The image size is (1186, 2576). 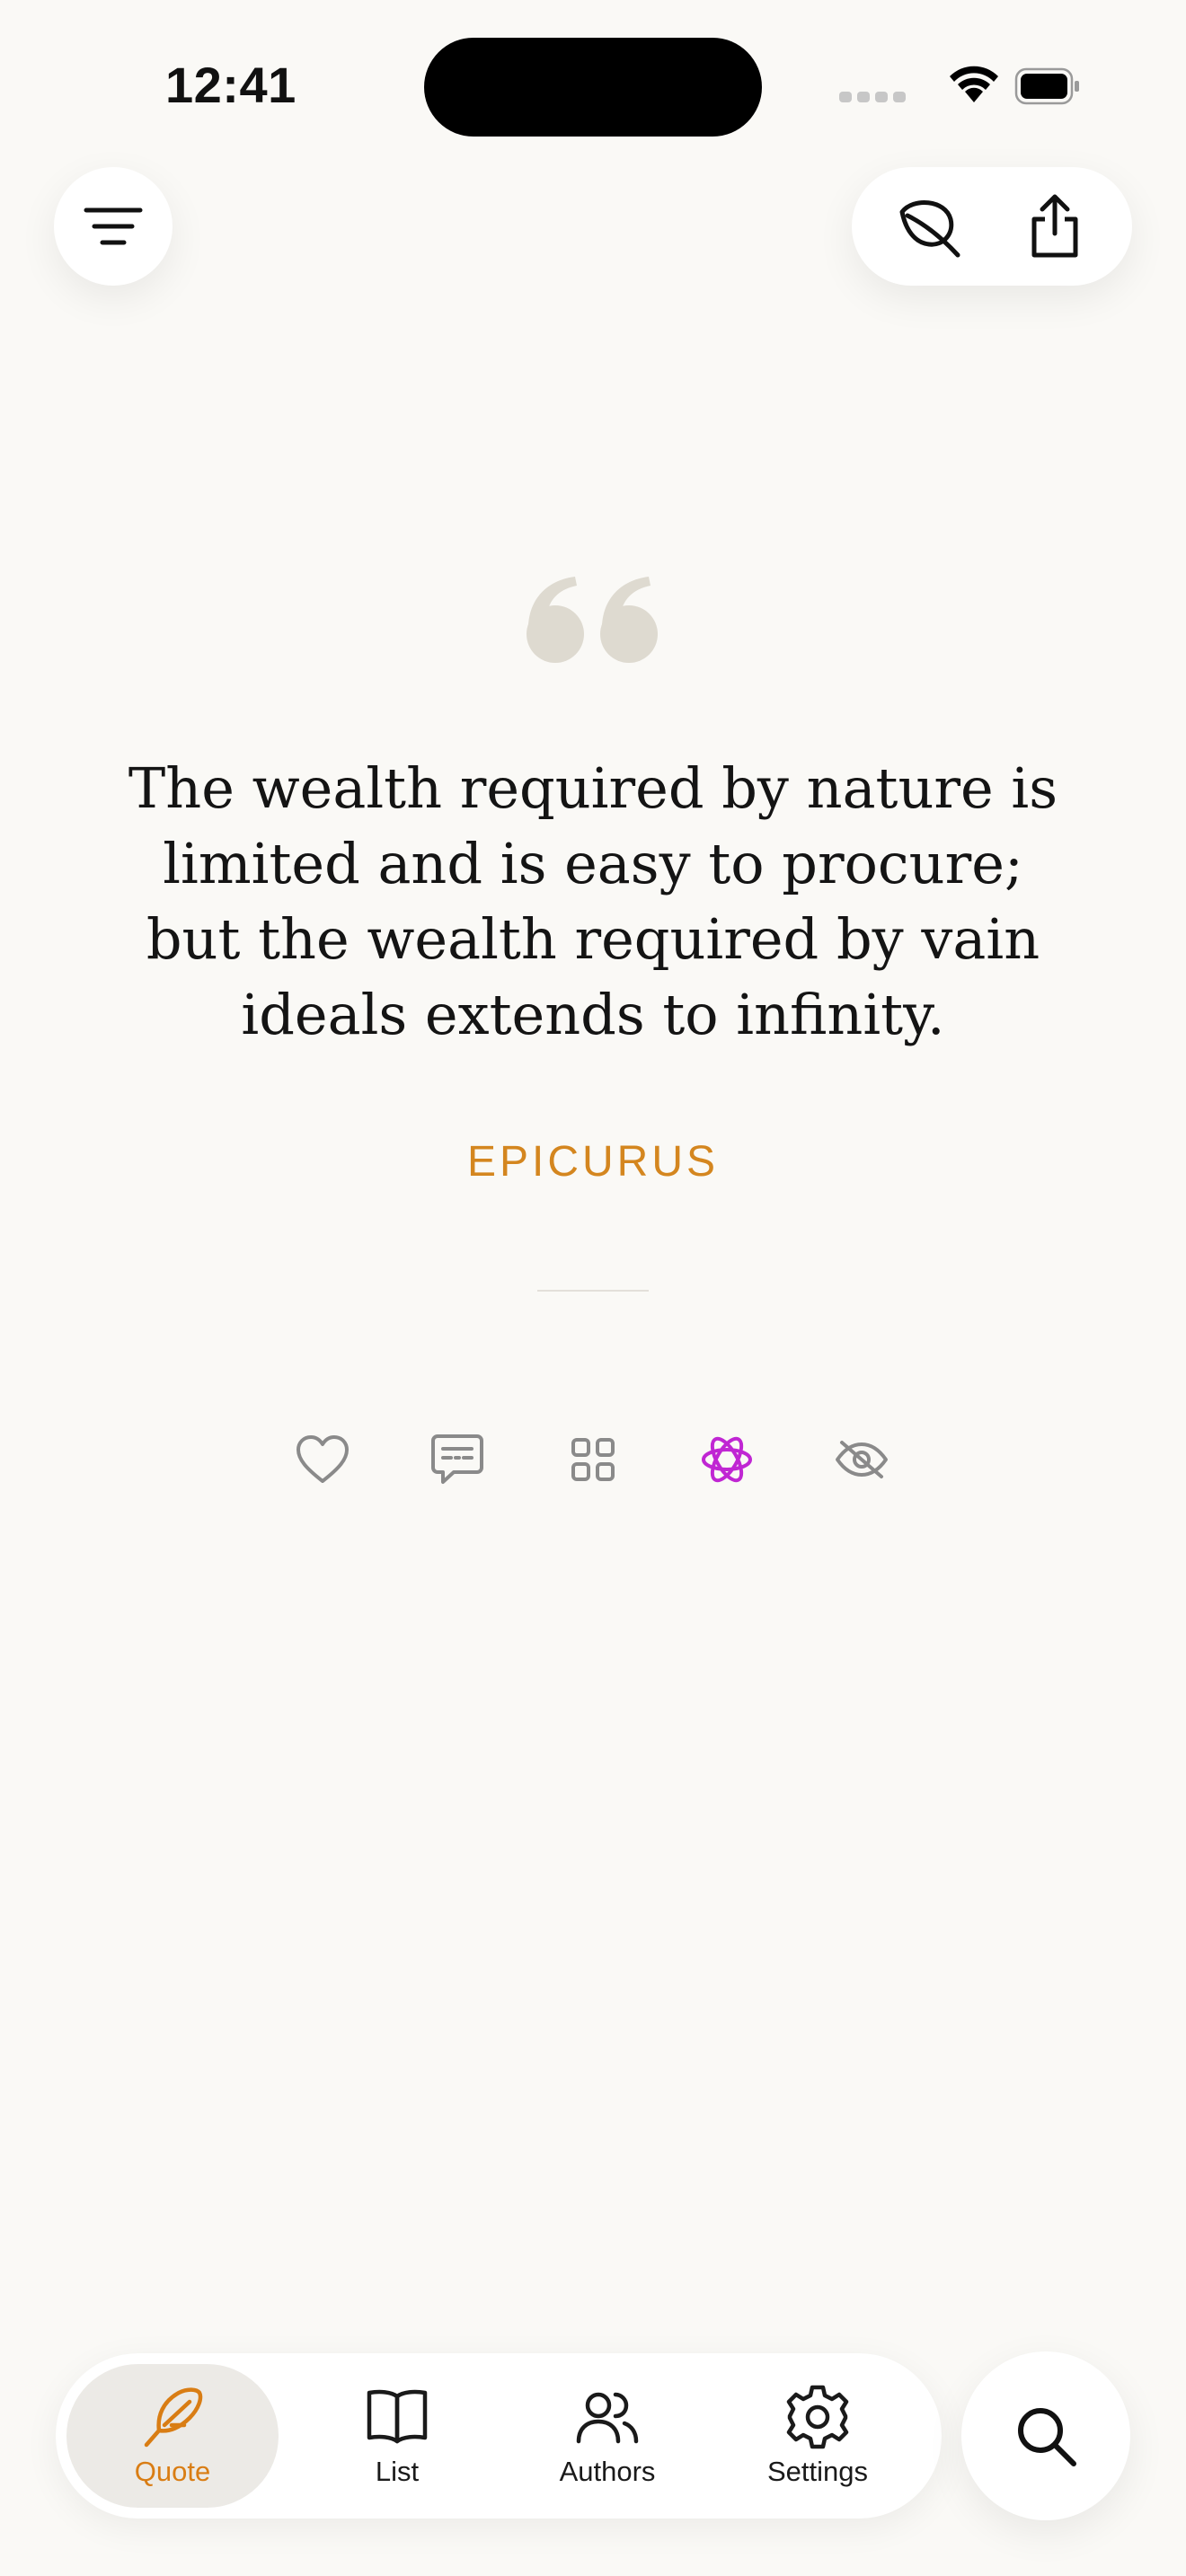 I want to click on spirituality-button, so click(x=727, y=1459).